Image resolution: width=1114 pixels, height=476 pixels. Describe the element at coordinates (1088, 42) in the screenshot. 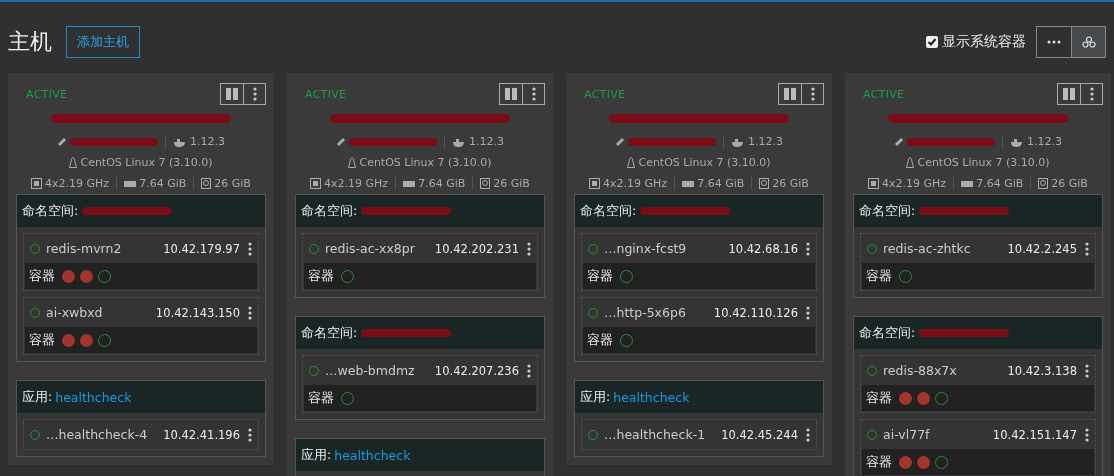

I see `view-toggle-button` at that location.